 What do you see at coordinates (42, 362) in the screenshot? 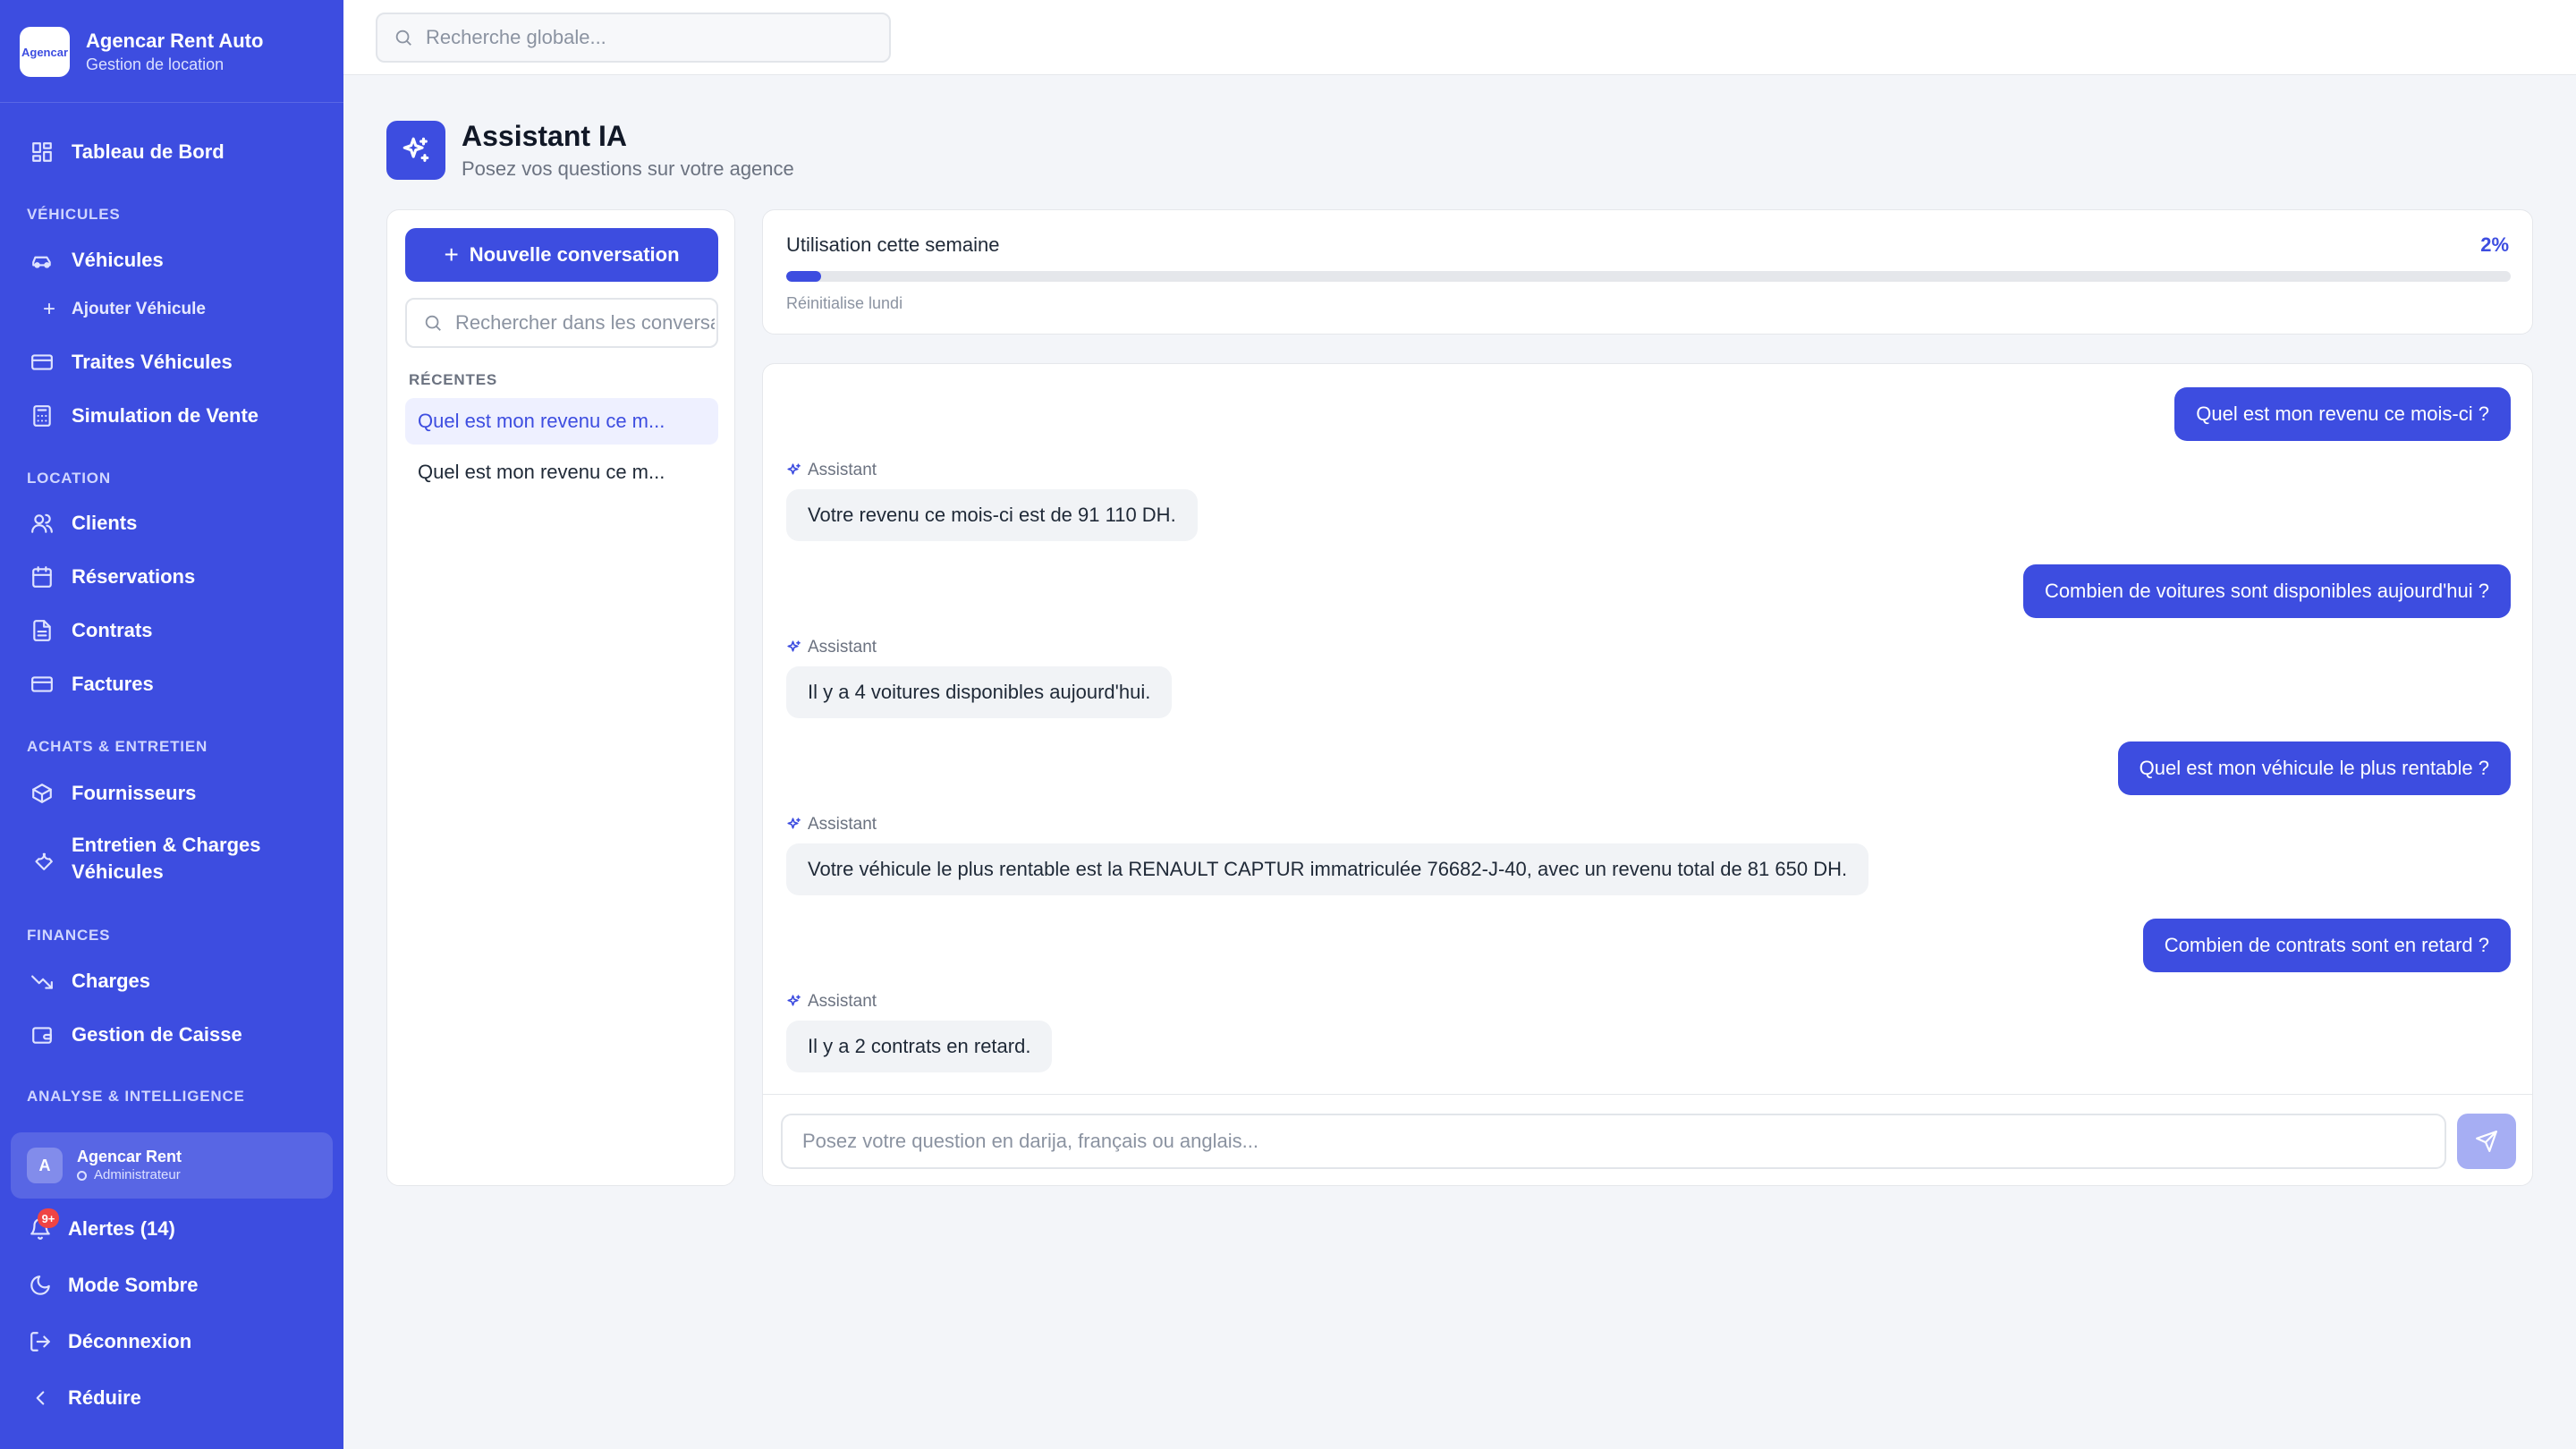
I see `credit-card-icon` at bounding box center [42, 362].